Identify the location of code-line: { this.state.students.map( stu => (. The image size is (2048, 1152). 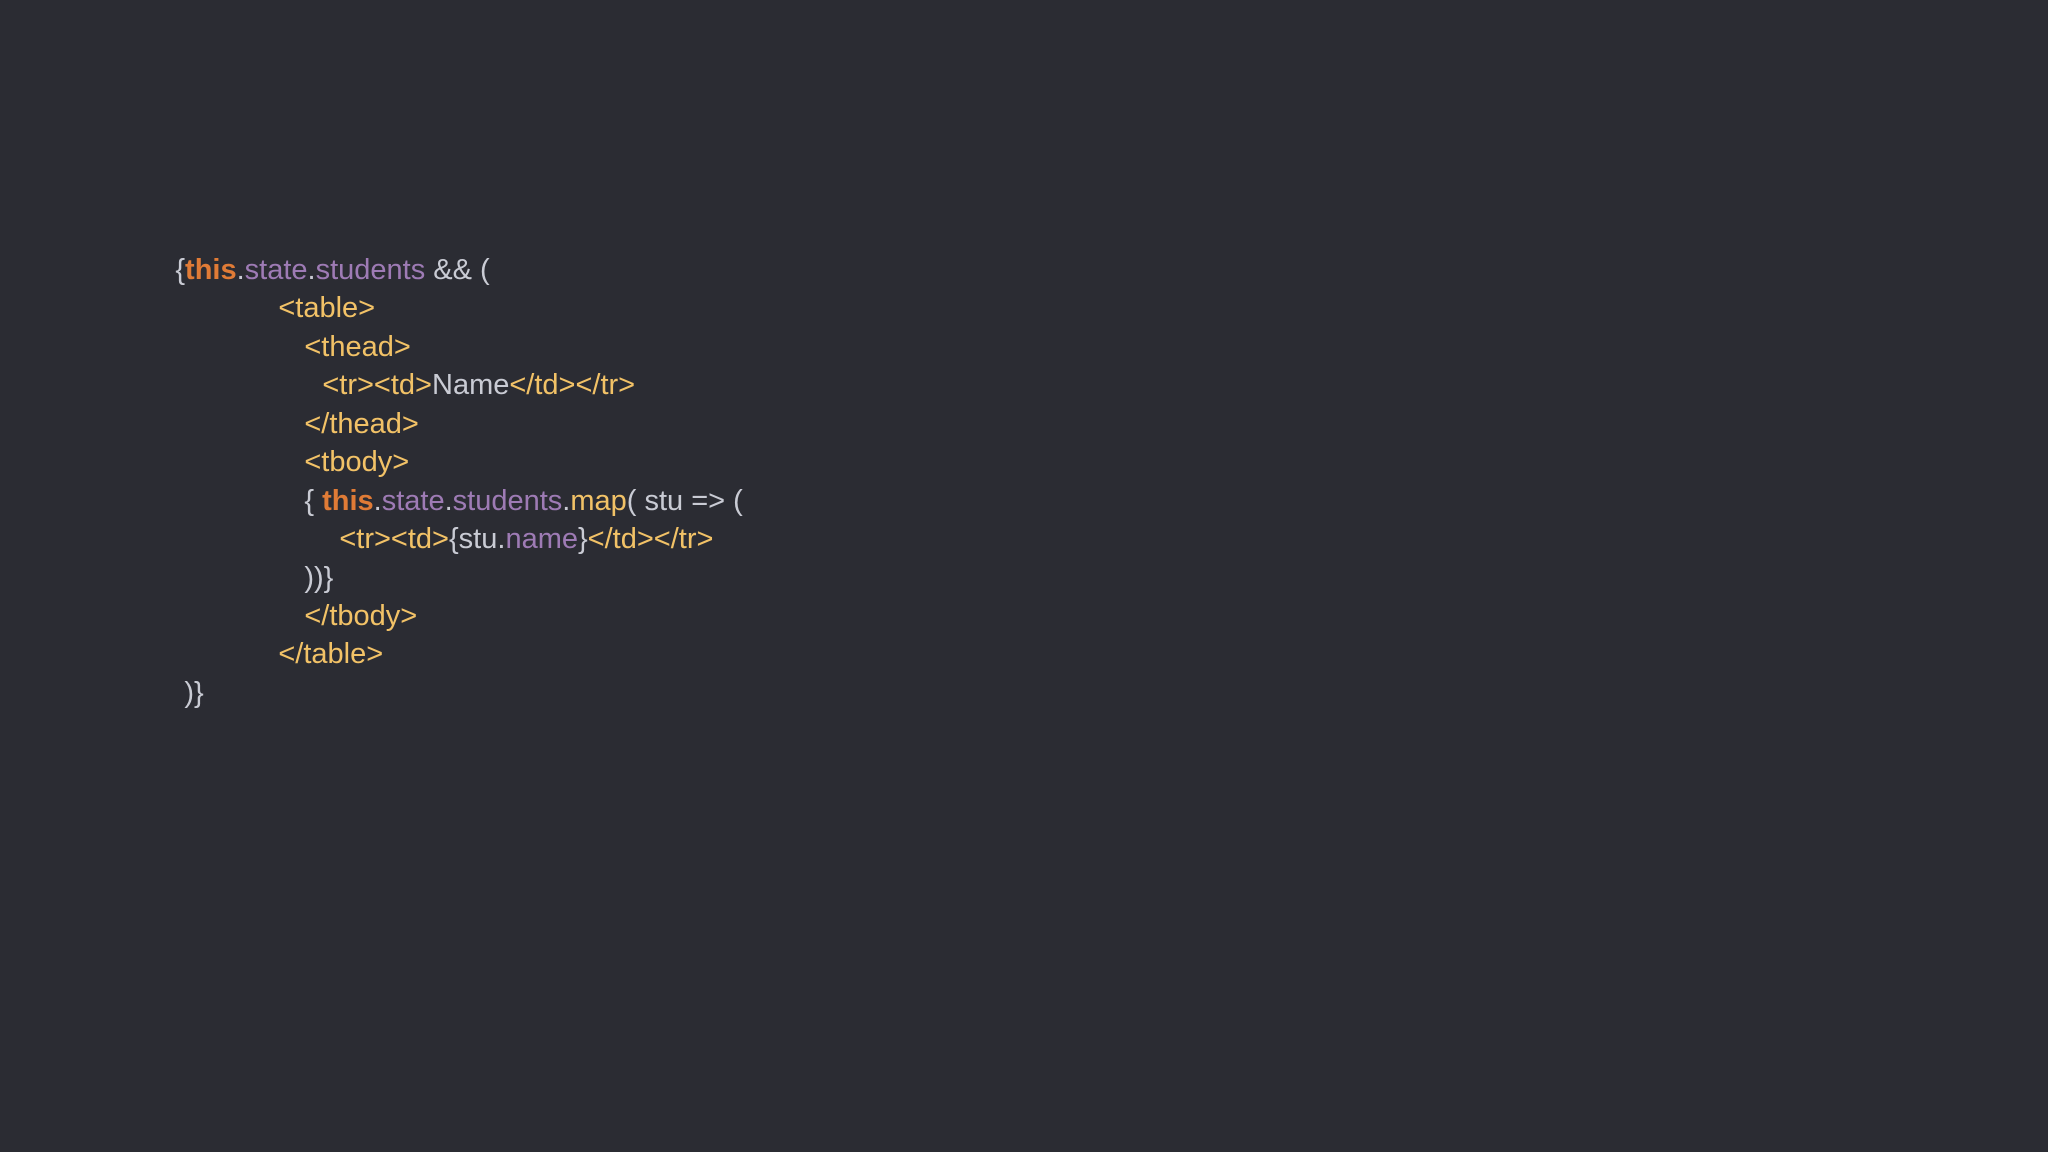
(499, 480).